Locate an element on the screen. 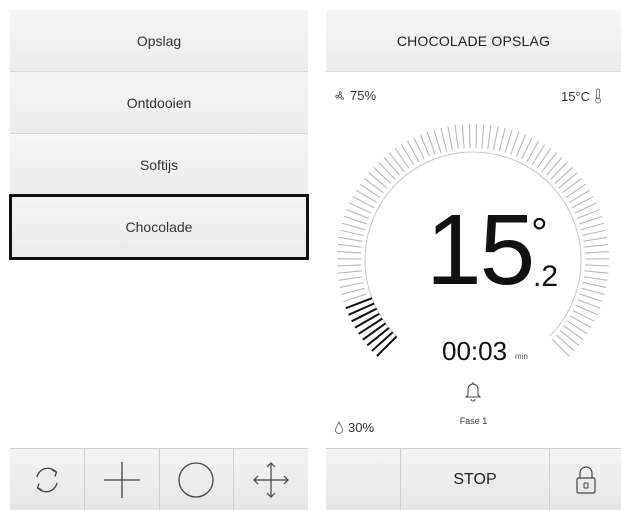  menu-item-label: Ontdooien is located at coordinates (159, 102).